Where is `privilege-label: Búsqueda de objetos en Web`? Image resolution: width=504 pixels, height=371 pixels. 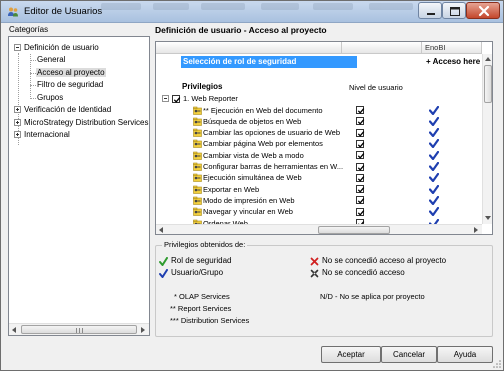
privilege-label: Búsqueda de objetos en Web is located at coordinates (252, 121).